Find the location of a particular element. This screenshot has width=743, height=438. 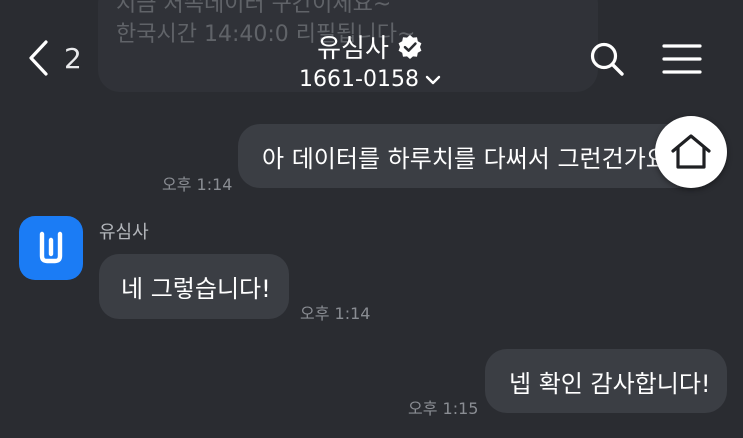

verified-badge-icon is located at coordinates (410, 46).